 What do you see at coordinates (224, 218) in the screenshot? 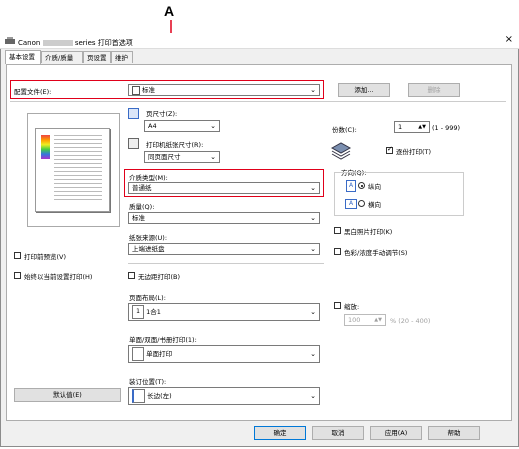
I see `quality-dropdown: 标准 ⌄` at bounding box center [224, 218].